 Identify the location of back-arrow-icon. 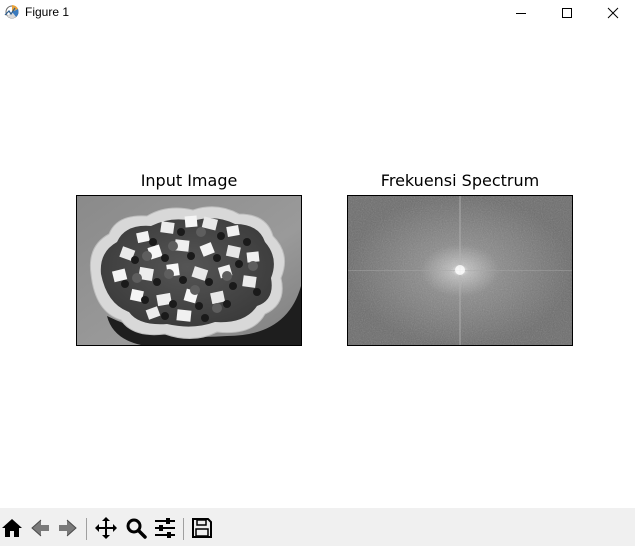
(40, 528).